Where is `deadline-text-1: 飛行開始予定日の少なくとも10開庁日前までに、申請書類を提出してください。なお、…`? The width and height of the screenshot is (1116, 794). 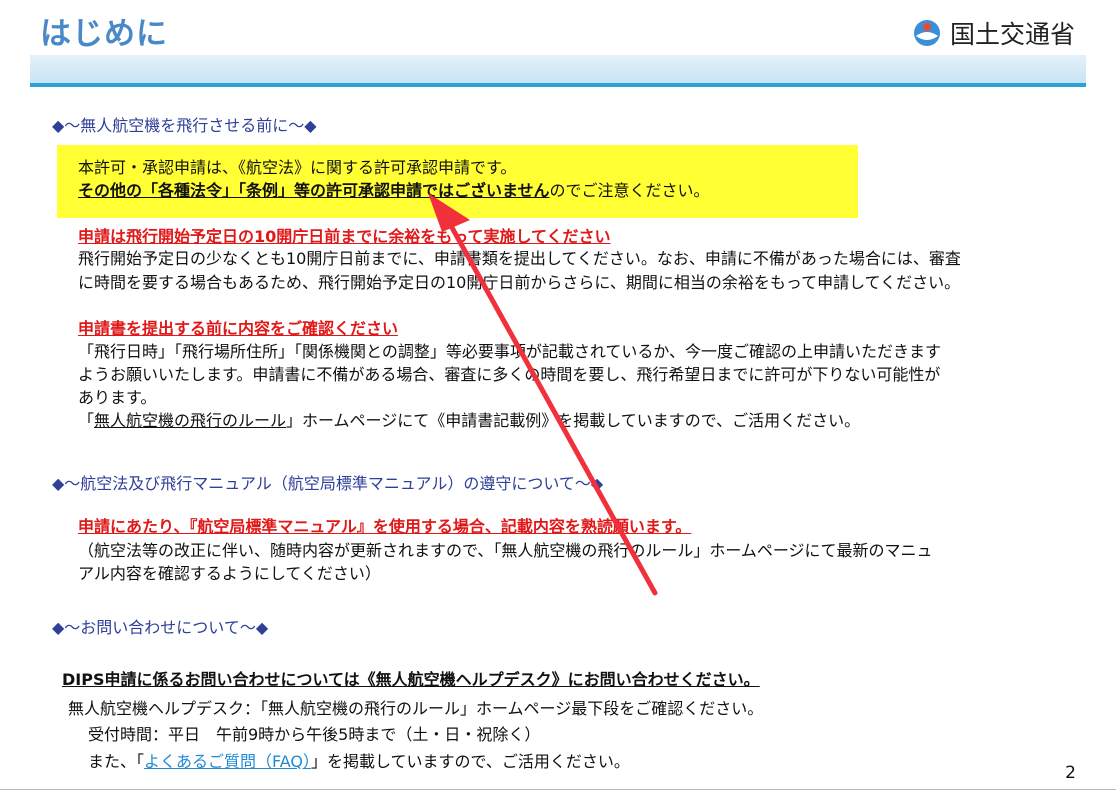
deadline-text-1: 飛行開始予定日の少なくとも10開庁日前までに、申請書類を提出してください。なお、… is located at coordinates (519, 258).